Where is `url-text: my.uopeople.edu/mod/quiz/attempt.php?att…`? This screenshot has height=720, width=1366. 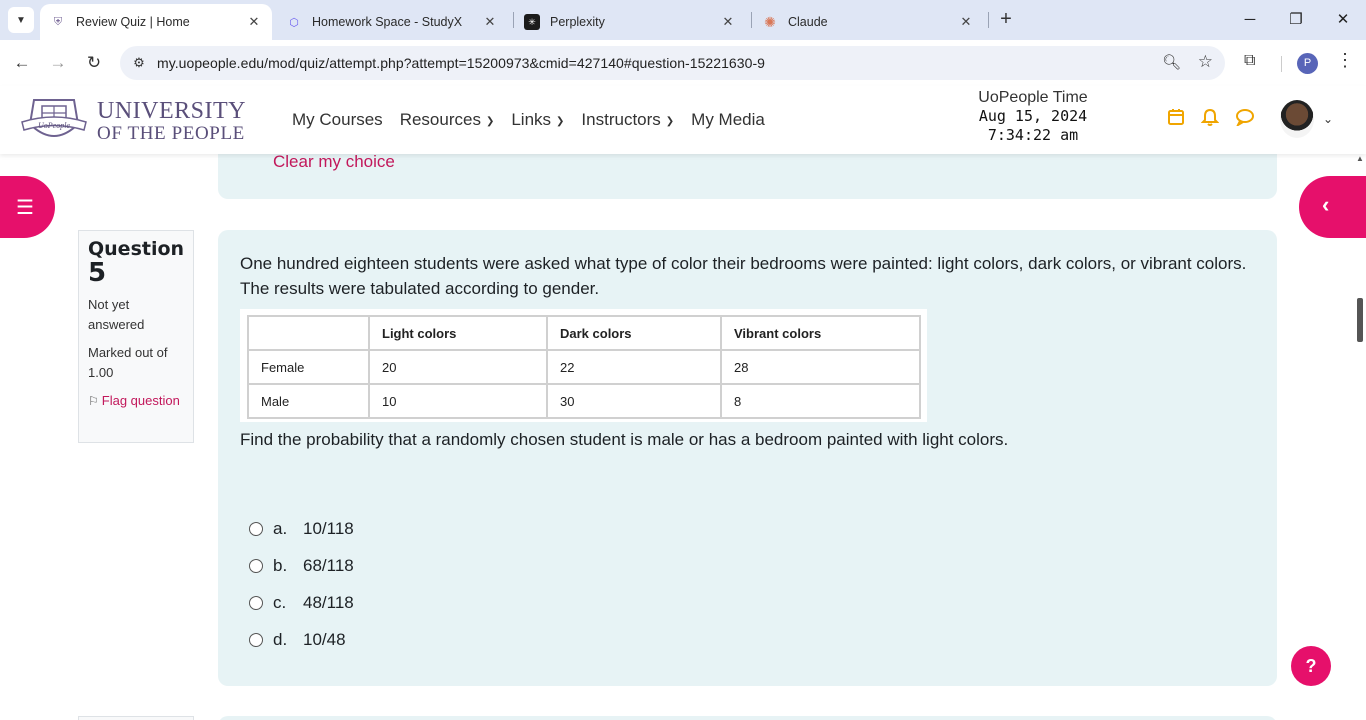
url-text: my.uopeople.edu/mod/quiz/attempt.php?att… is located at coordinates (461, 63).